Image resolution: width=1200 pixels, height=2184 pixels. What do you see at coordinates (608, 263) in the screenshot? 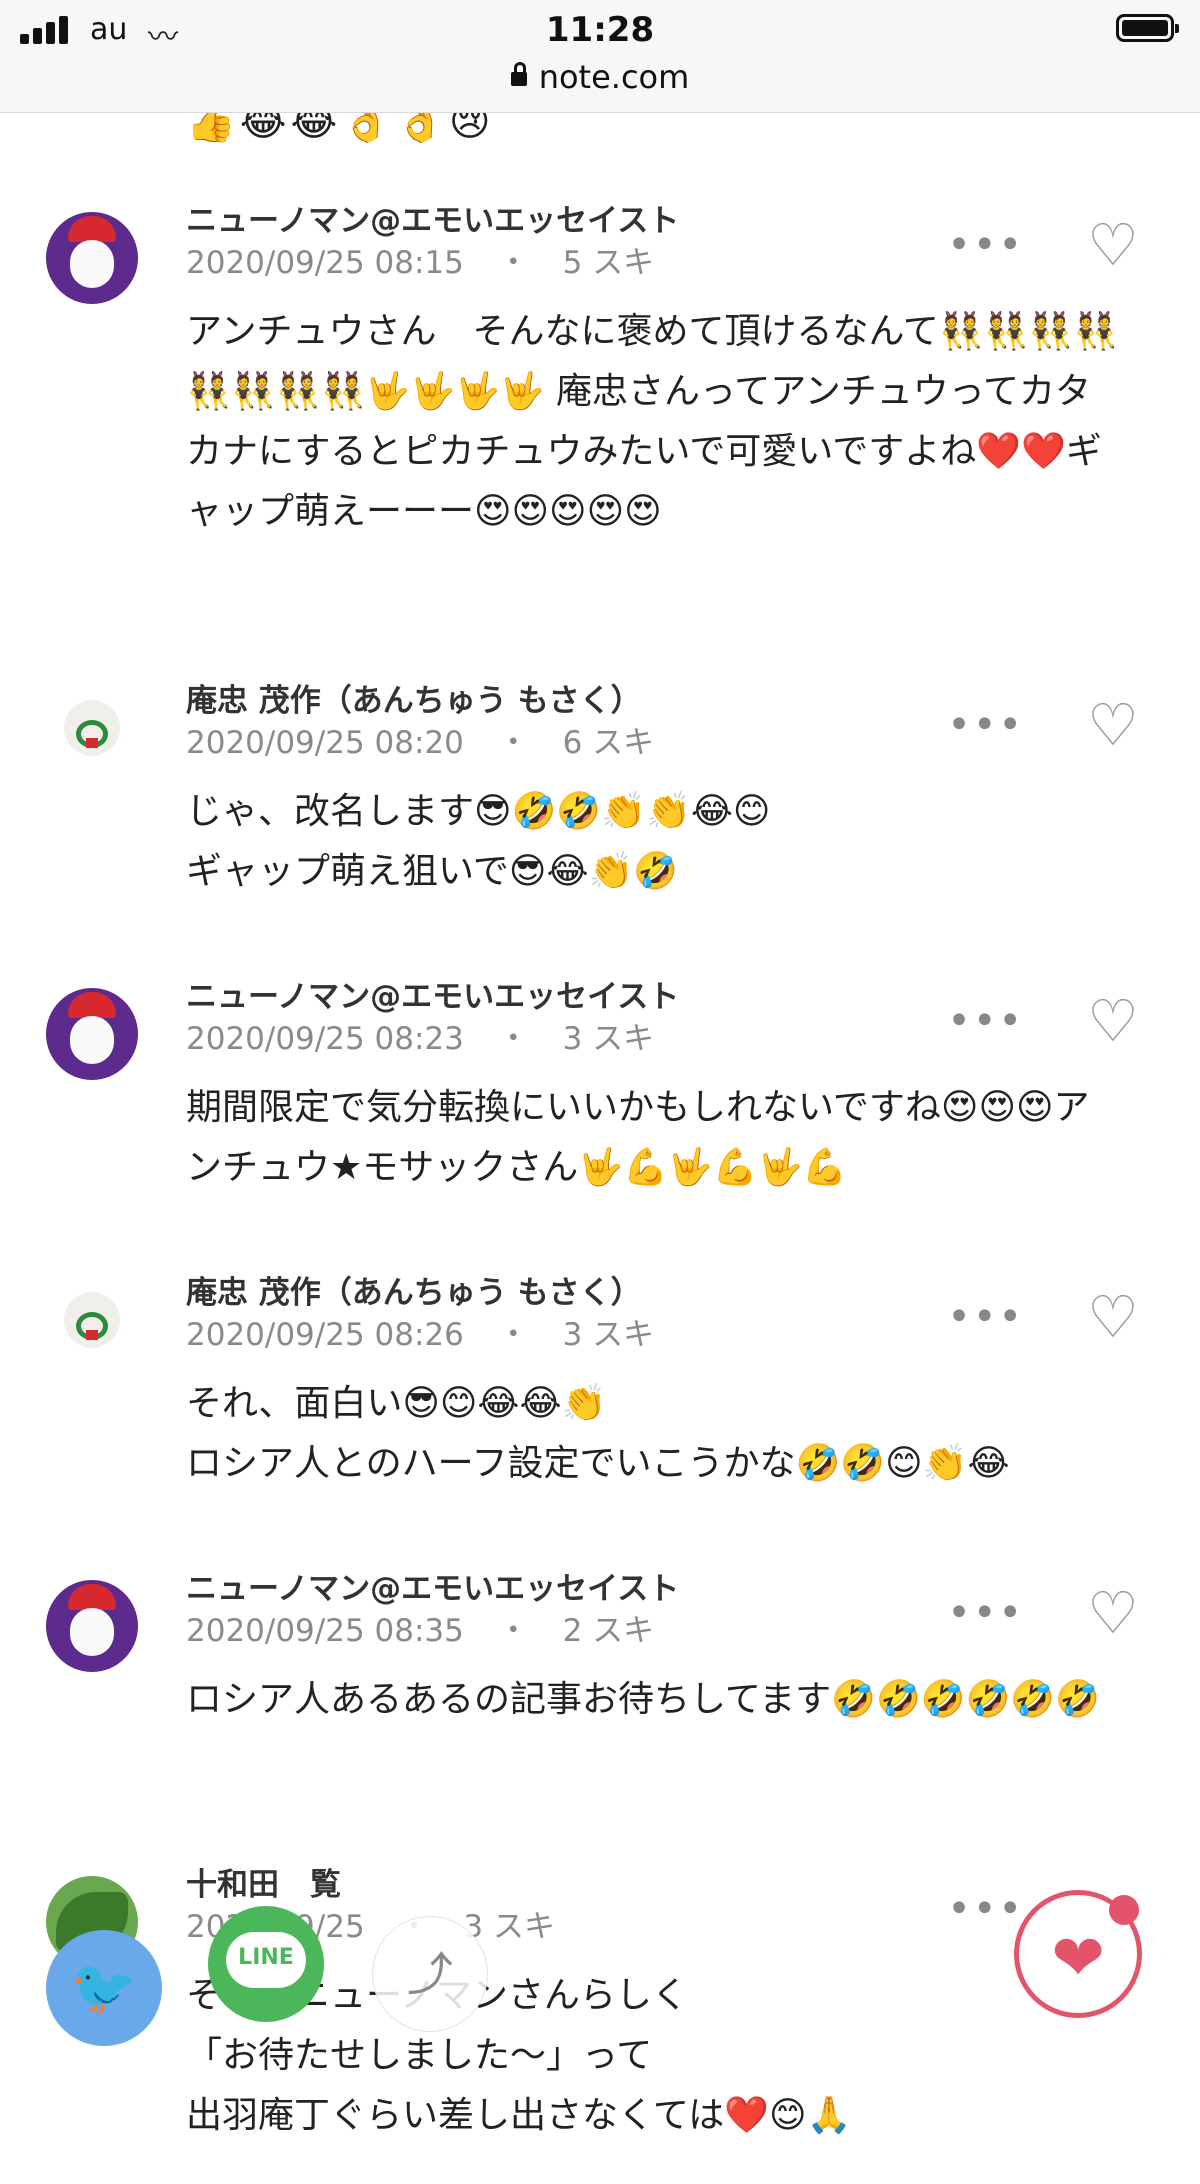
I see `like-count: 5 スキ` at bounding box center [608, 263].